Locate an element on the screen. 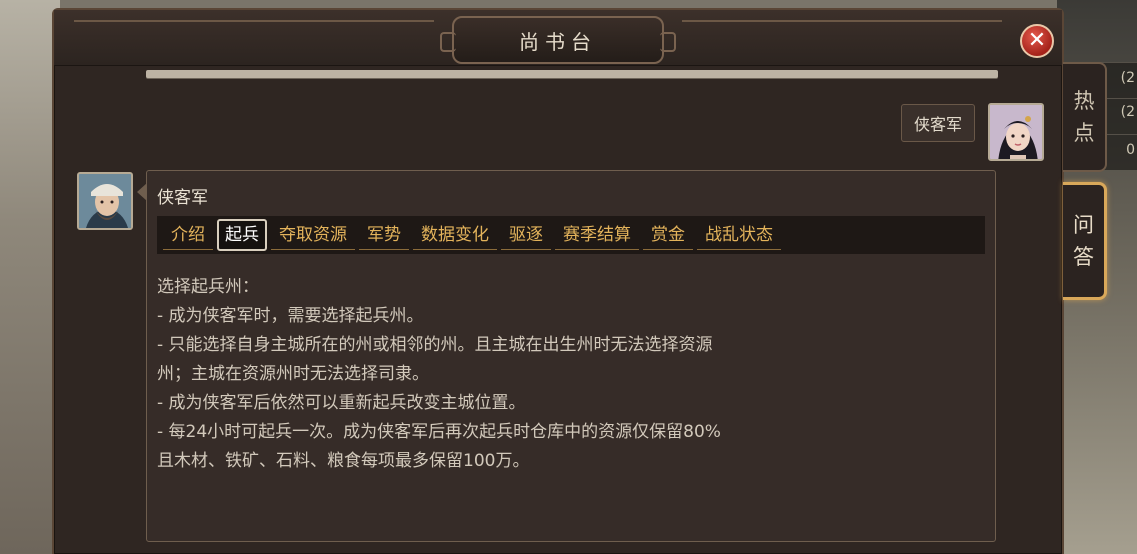 This screenshot has height=554, width=1137. content-line: - 每24小时可起兵一次。成为侠客军后再次起兵时仓库中的资源仅保留80% is located at coordinates (439, 432).